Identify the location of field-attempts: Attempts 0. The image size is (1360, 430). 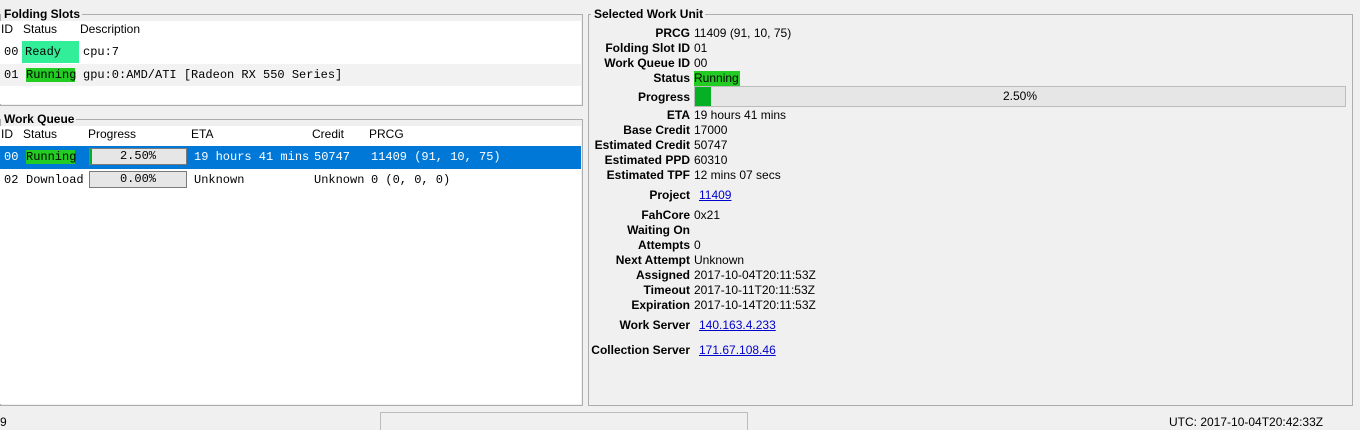
(789, 245).